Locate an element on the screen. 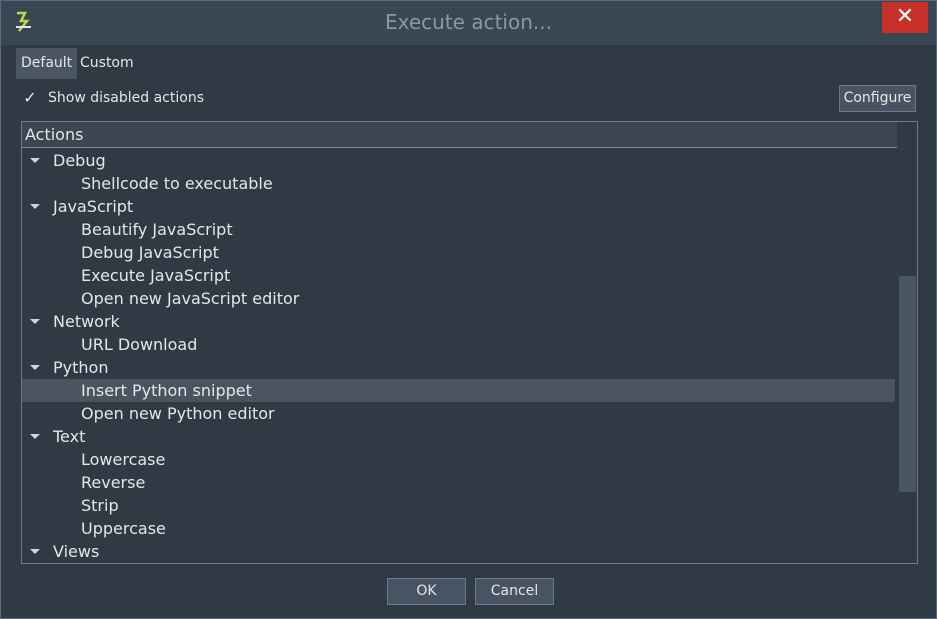  tree-item-label: Beautify JavaScript is located at coordinates (157, 229).